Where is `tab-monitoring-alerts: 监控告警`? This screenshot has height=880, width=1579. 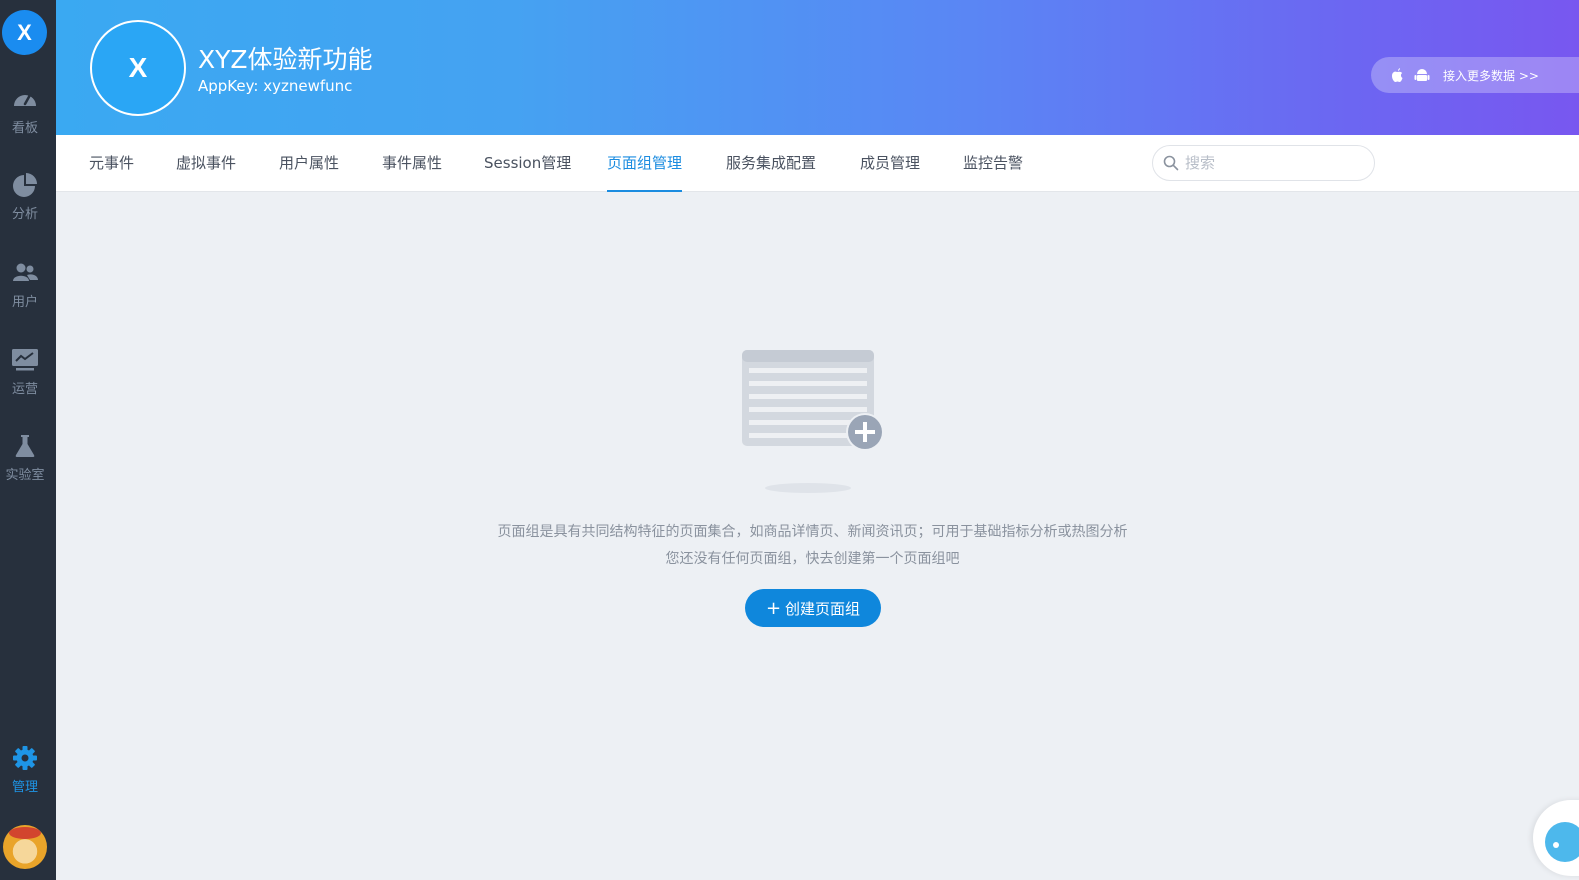 tab-monitoring-alerts: 监控告警 is located at coordinates (993, 163).